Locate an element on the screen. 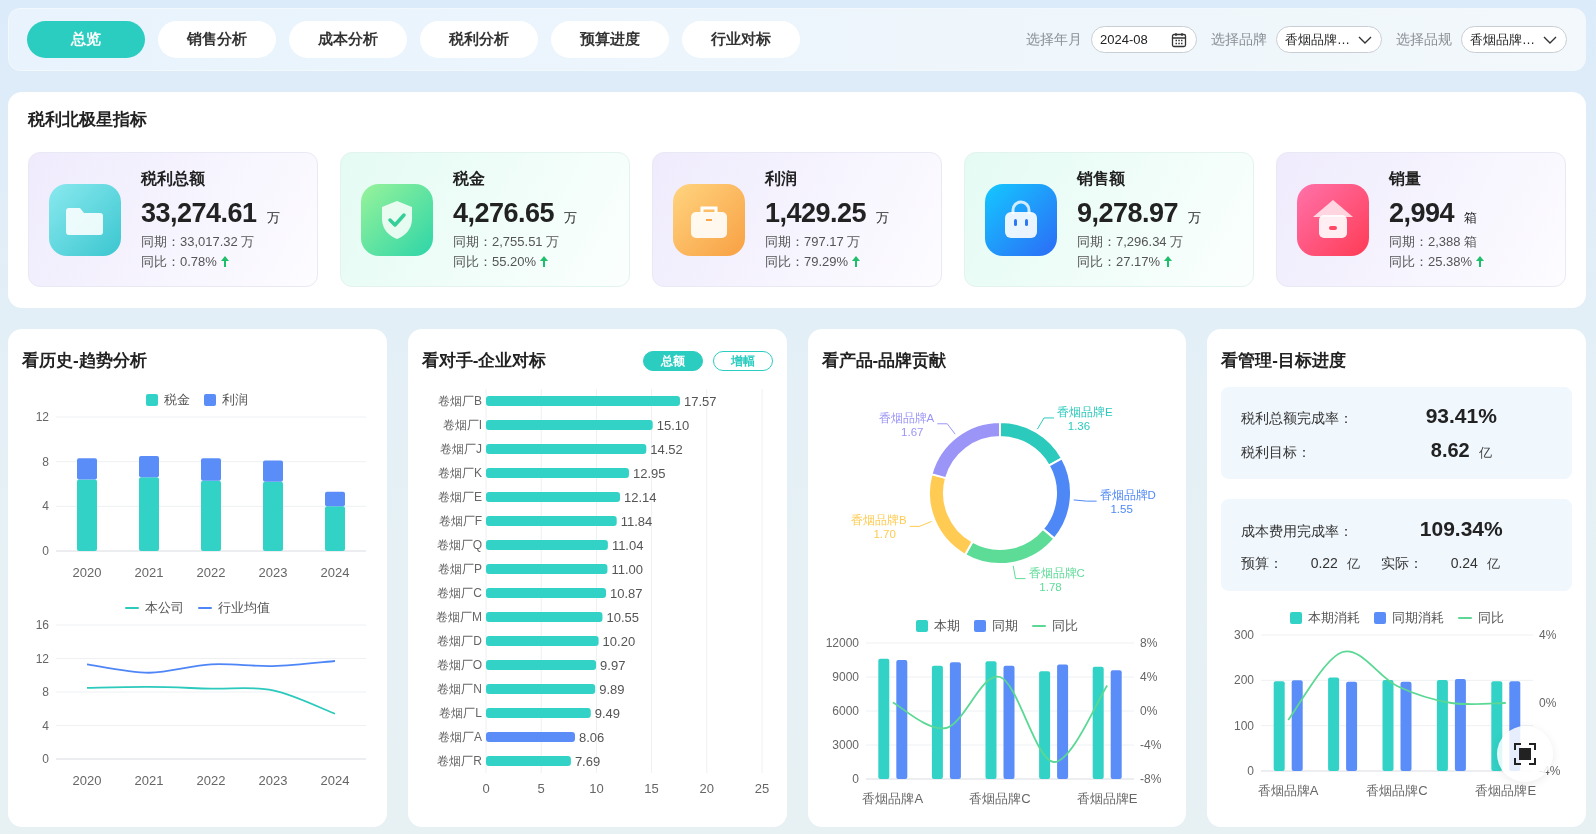 The image size is (1596, 834). date-field: 2024-08 is located at coordinates (1144, 39).